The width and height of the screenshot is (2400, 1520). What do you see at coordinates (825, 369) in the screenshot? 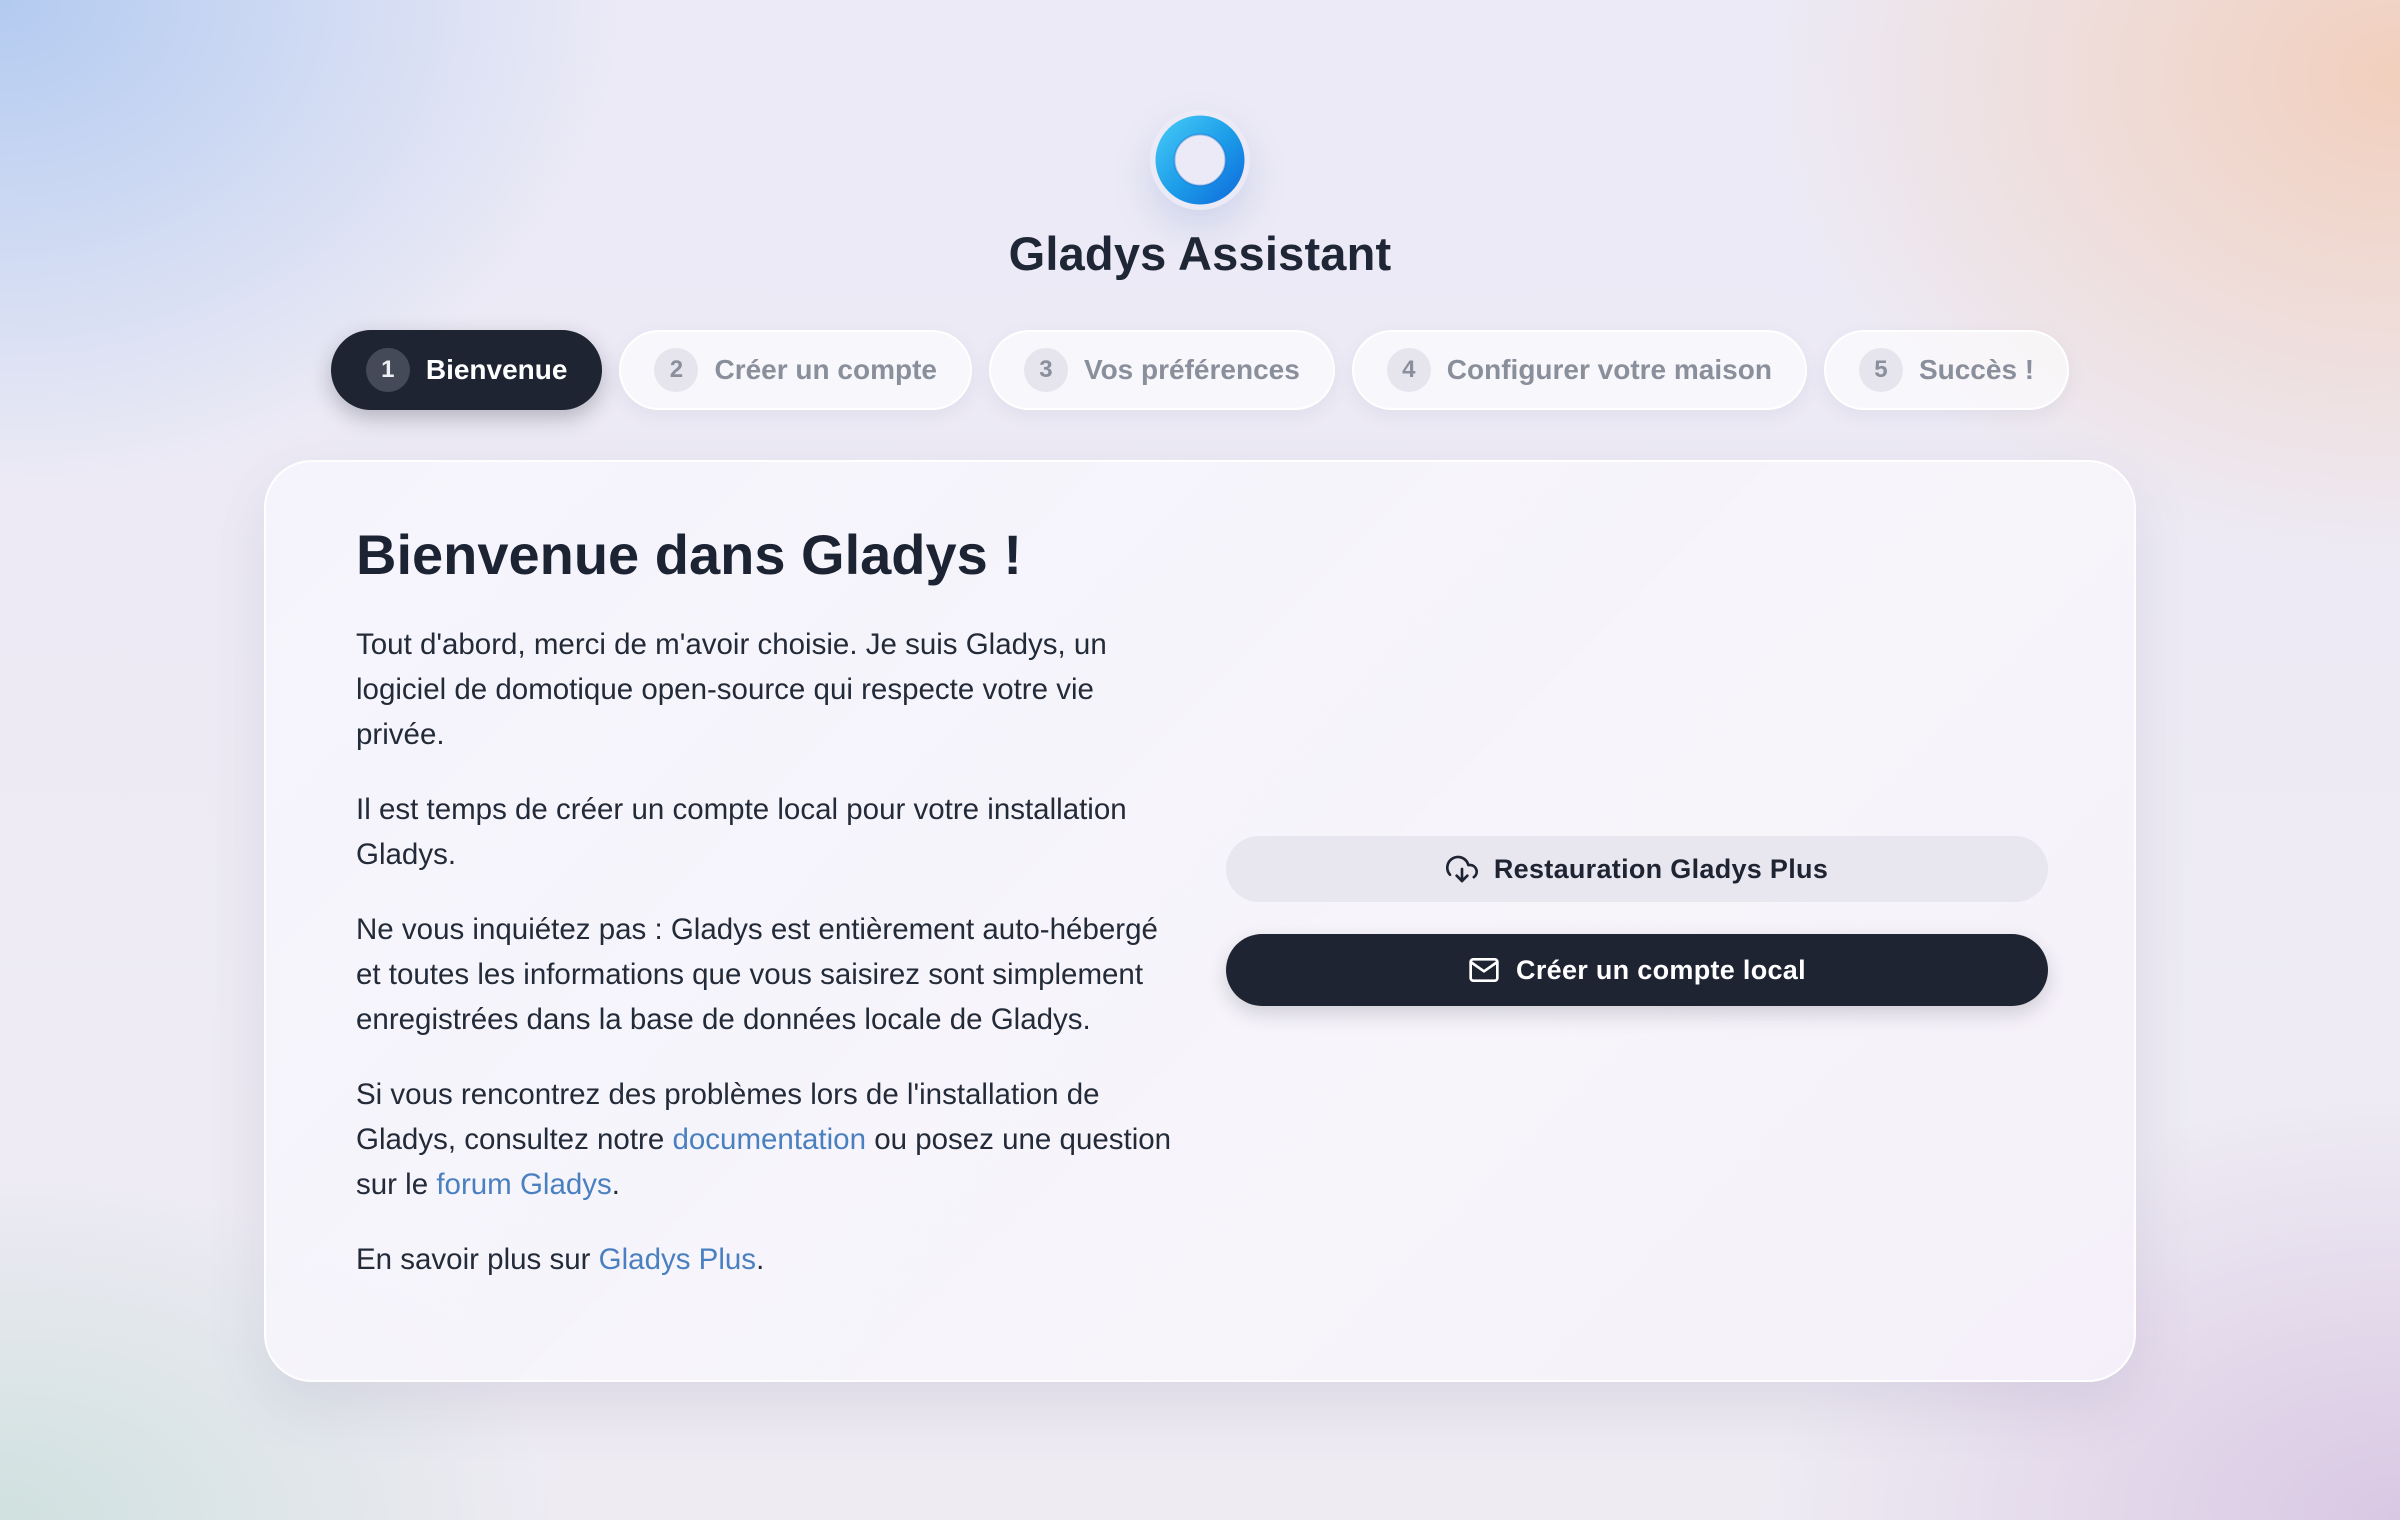
I see `step-label: Créer un compte` at bounding box center [825, 369].